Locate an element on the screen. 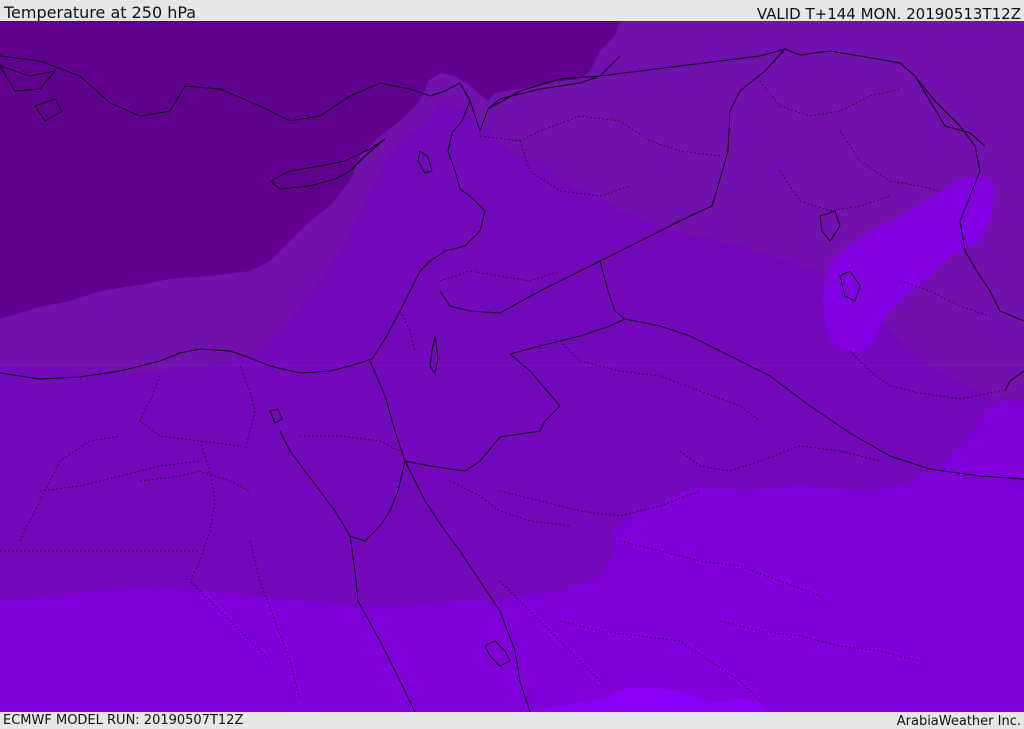  map-title: Temperature at 250 hPa is located at coordinates (100, 12).